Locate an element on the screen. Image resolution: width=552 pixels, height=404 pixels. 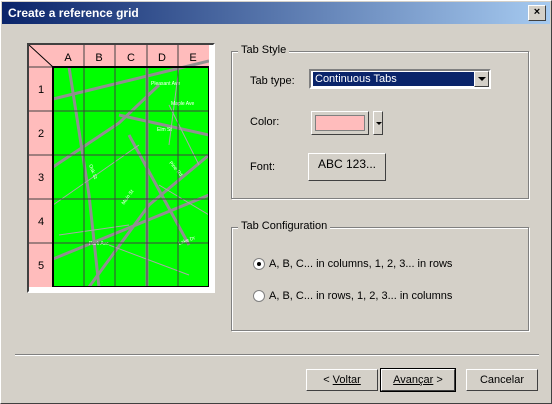
cancel-button: Cancelar is located at coordinates (502, 380).